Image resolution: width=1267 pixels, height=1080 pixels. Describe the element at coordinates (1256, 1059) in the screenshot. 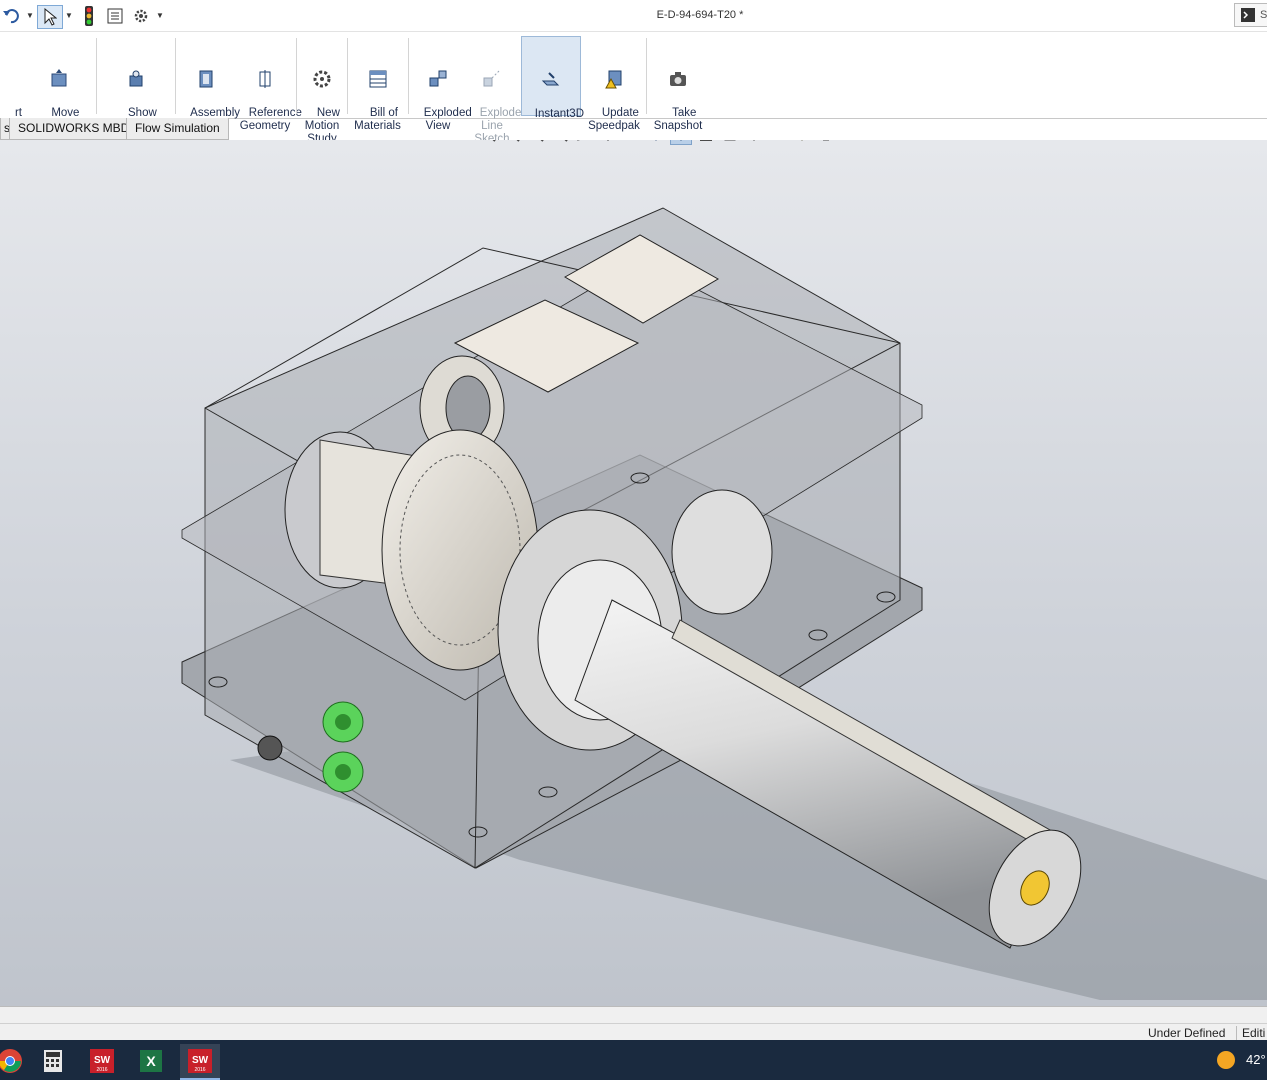

I see `weather-temperature: 42°` at that location.